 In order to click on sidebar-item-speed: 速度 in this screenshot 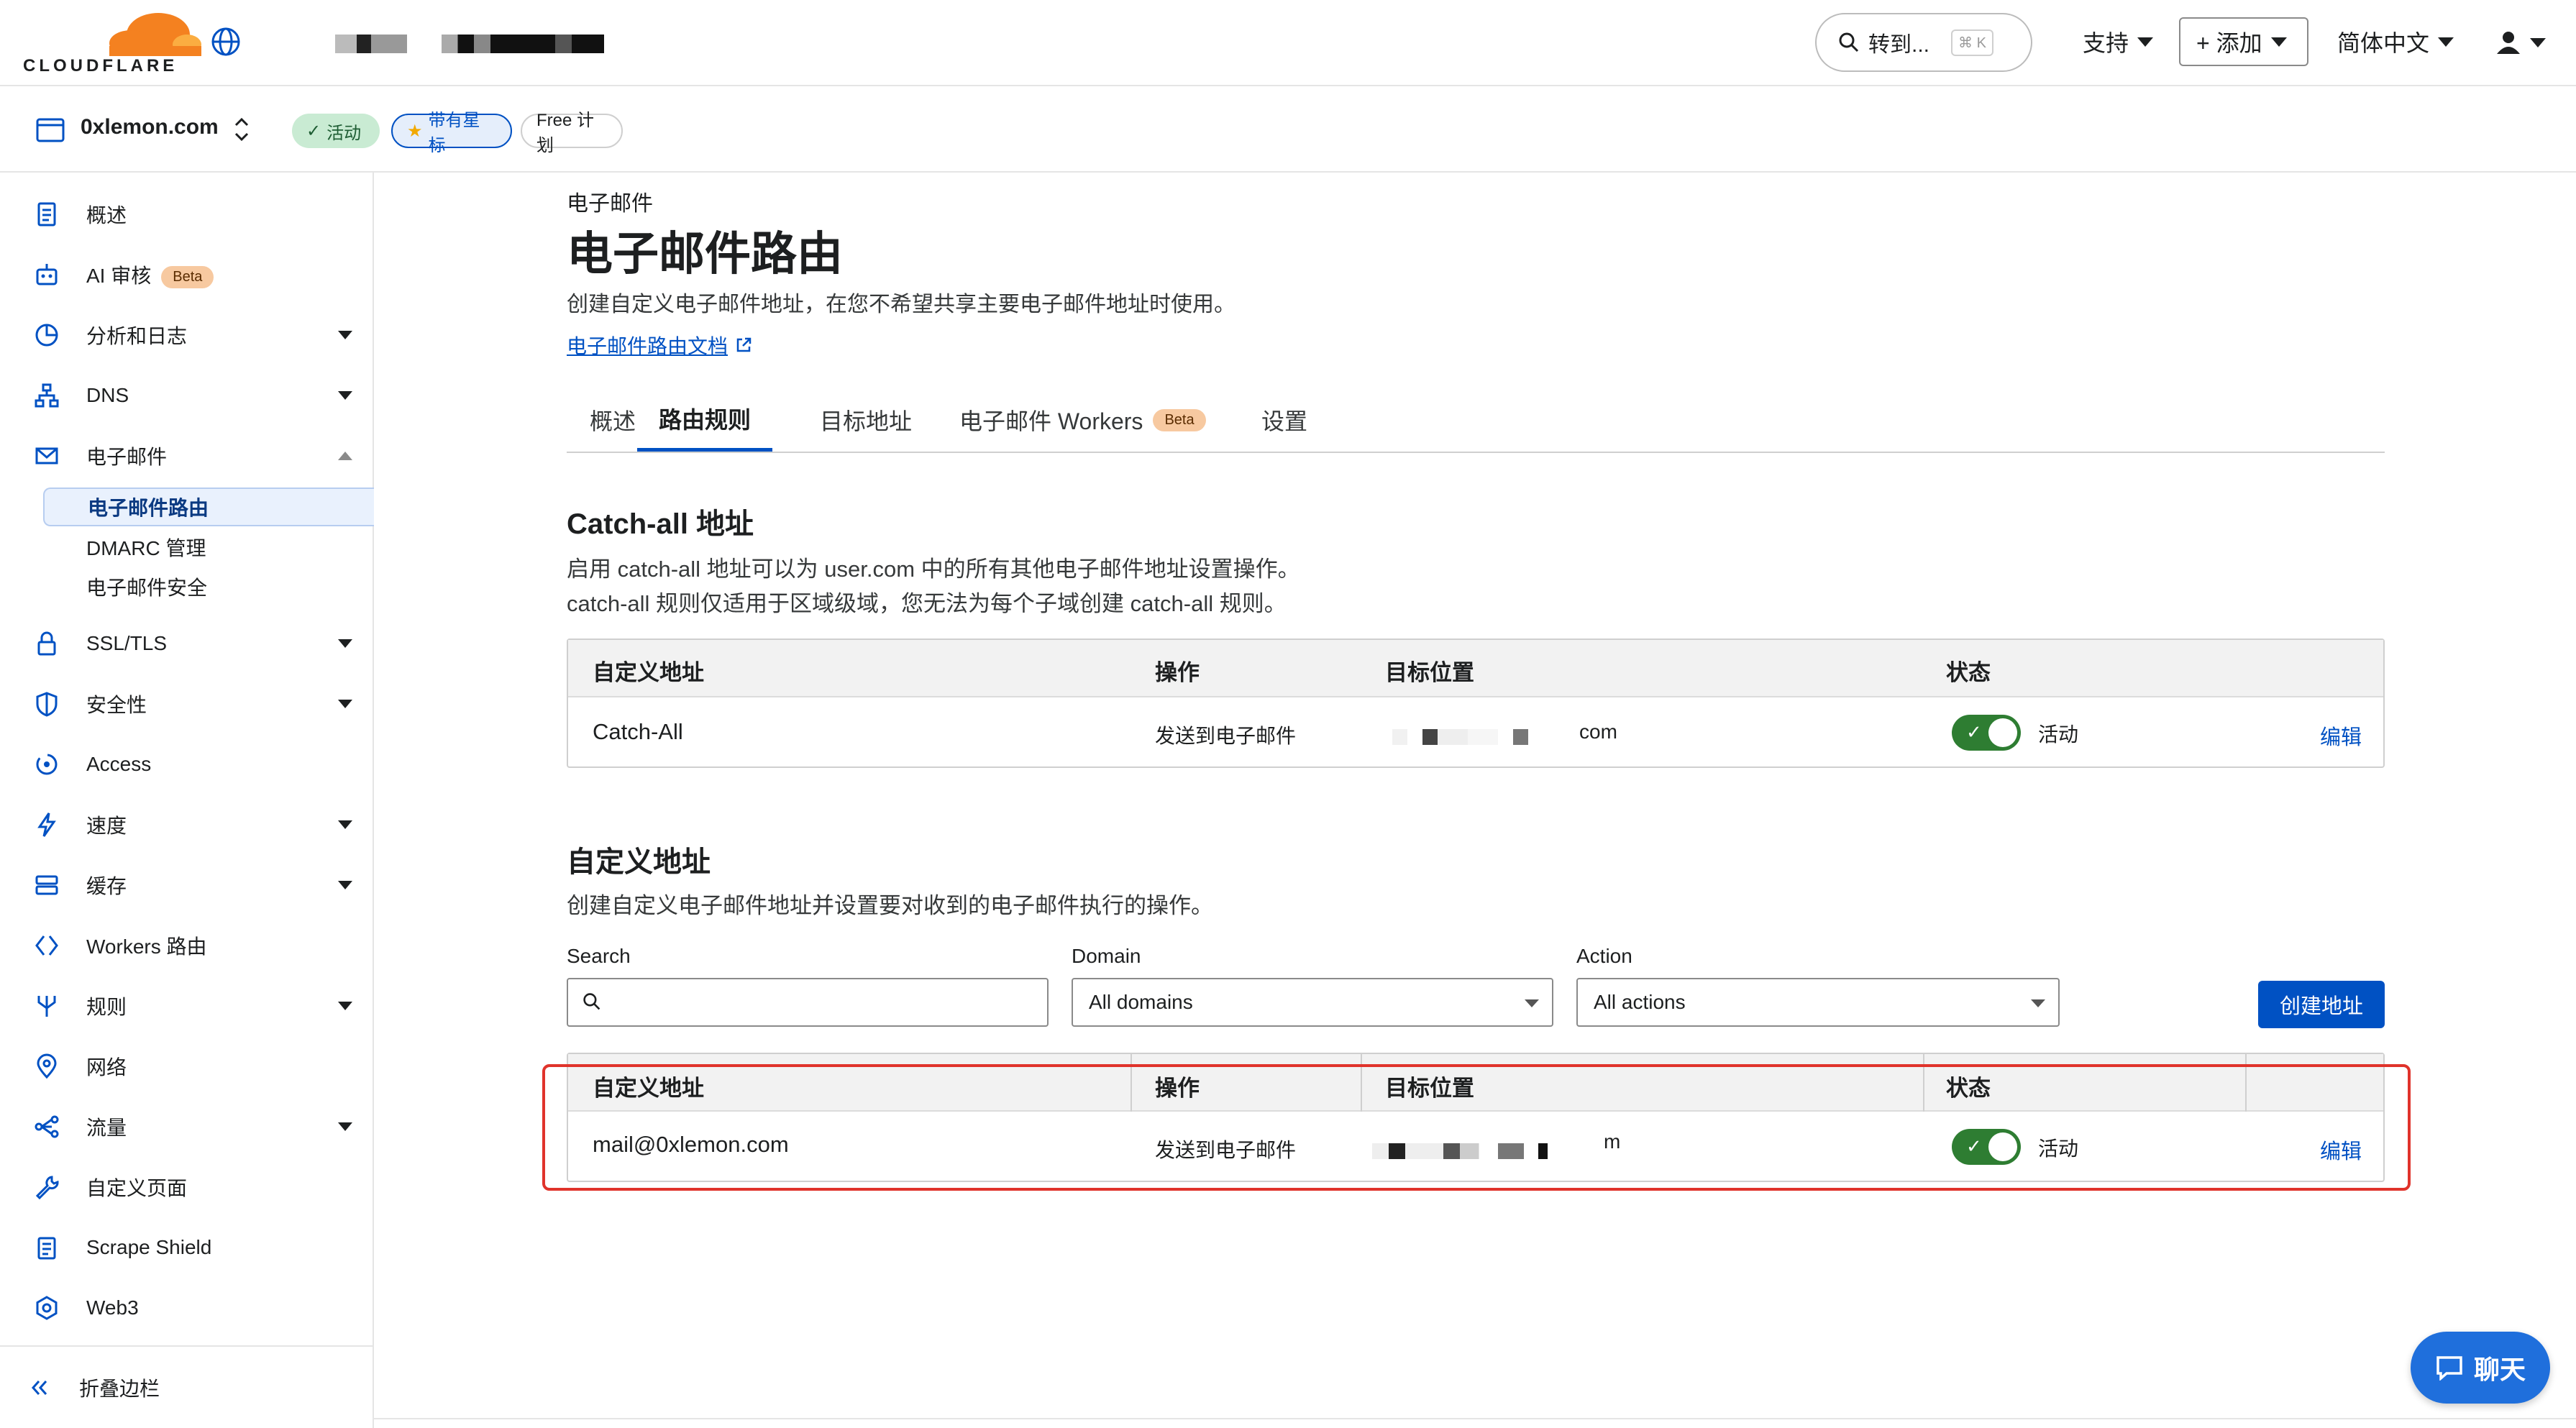, I will do `click(187, 825)`.